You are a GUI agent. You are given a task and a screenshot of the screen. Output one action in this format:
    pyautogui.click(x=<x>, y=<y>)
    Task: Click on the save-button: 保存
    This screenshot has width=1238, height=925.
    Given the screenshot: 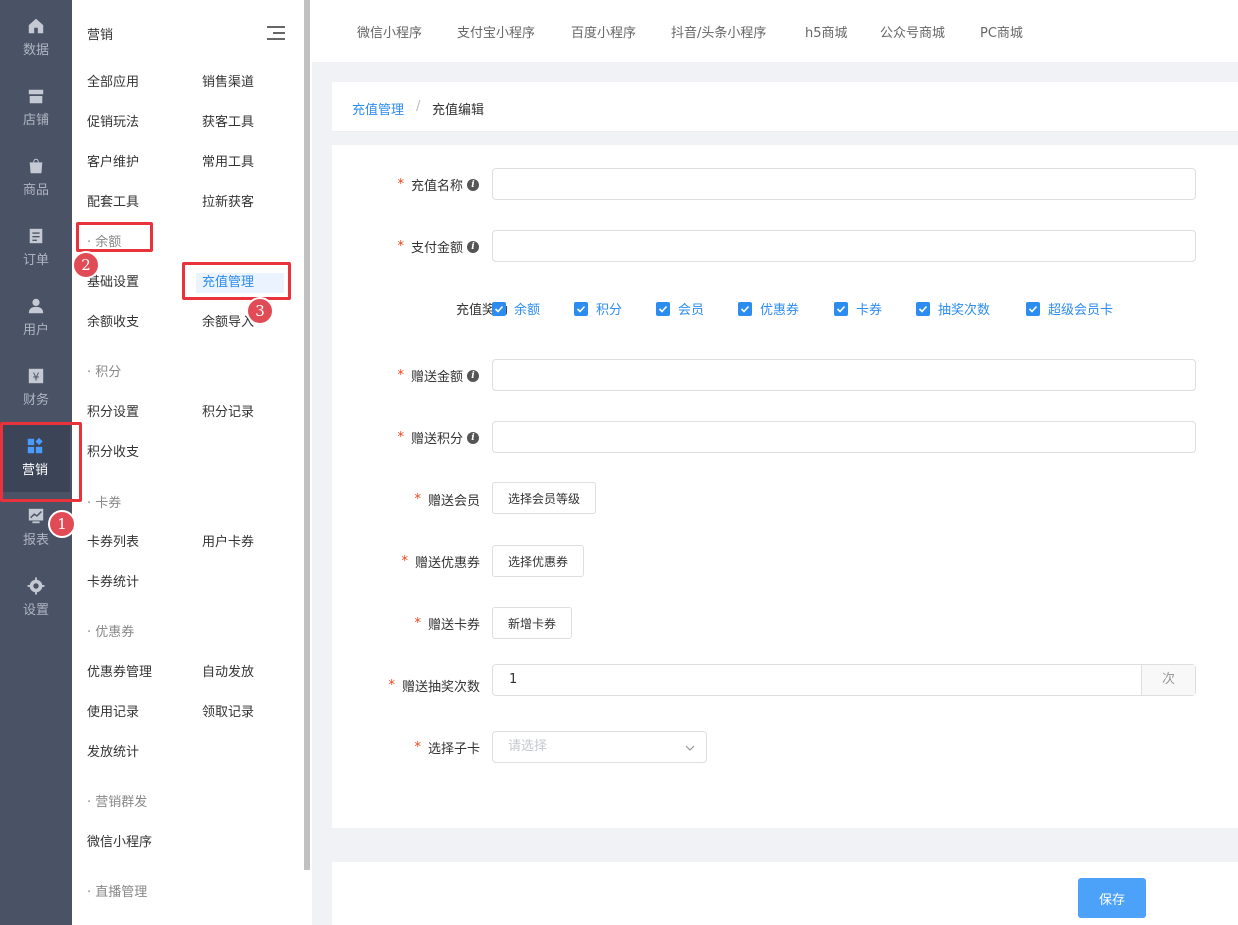 What is the action you would take?
    pyautogui.click(x=1112, y=898)
    